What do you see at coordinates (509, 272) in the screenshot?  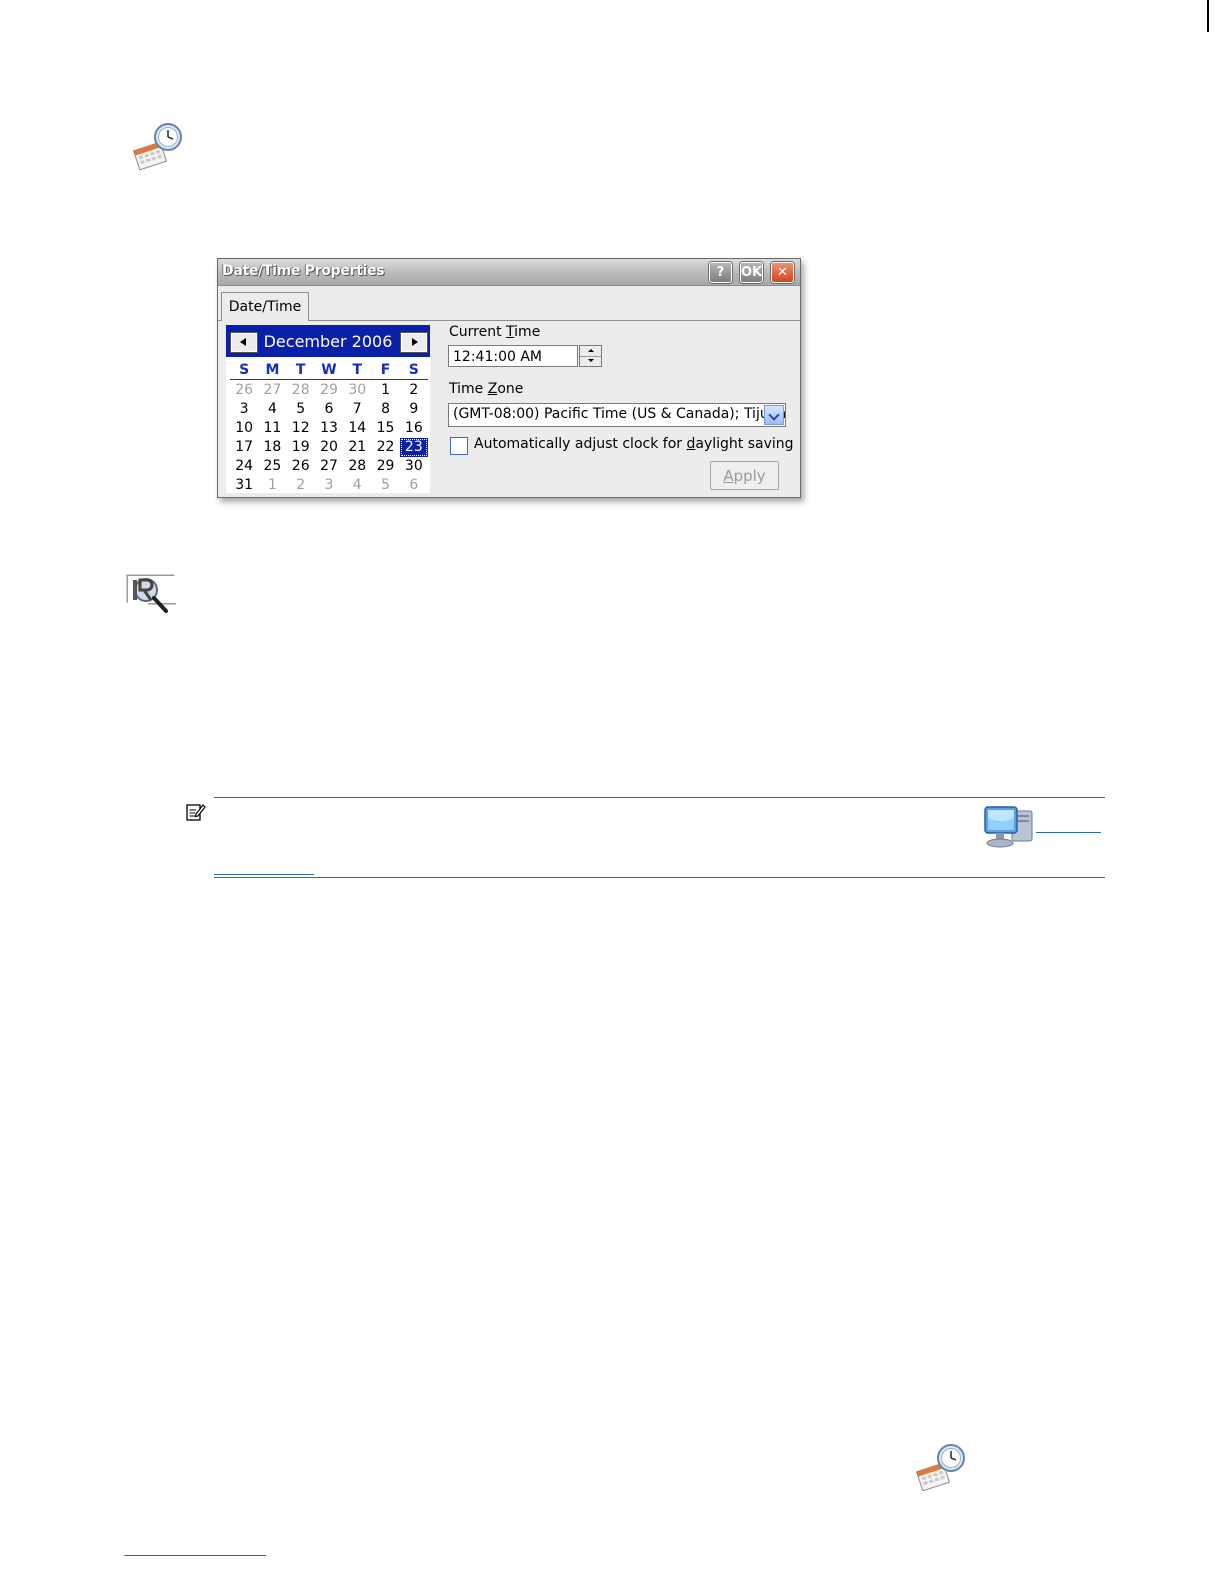 I see `dialog-titlebar: Date/Time Properties ? OK ✕` at bounding box center [509, 272].